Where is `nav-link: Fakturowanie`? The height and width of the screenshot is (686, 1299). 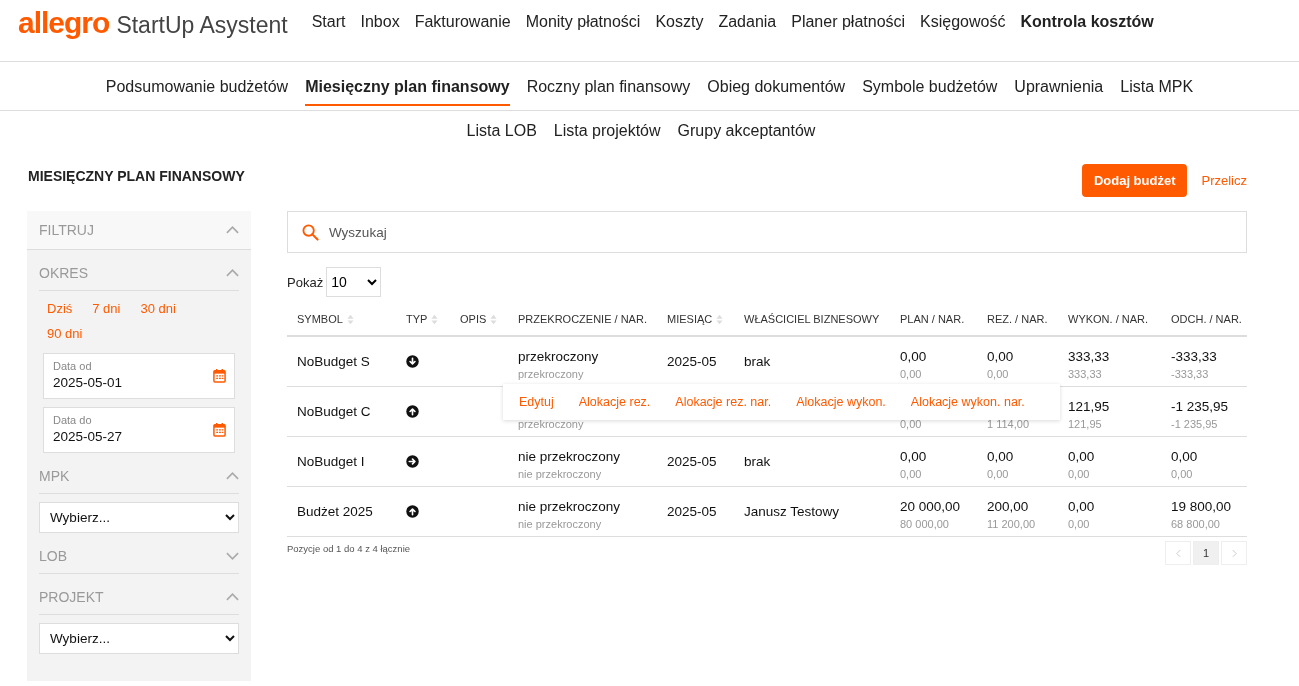 nav-link: Fakturowanie is located at coordinates (462, 22).